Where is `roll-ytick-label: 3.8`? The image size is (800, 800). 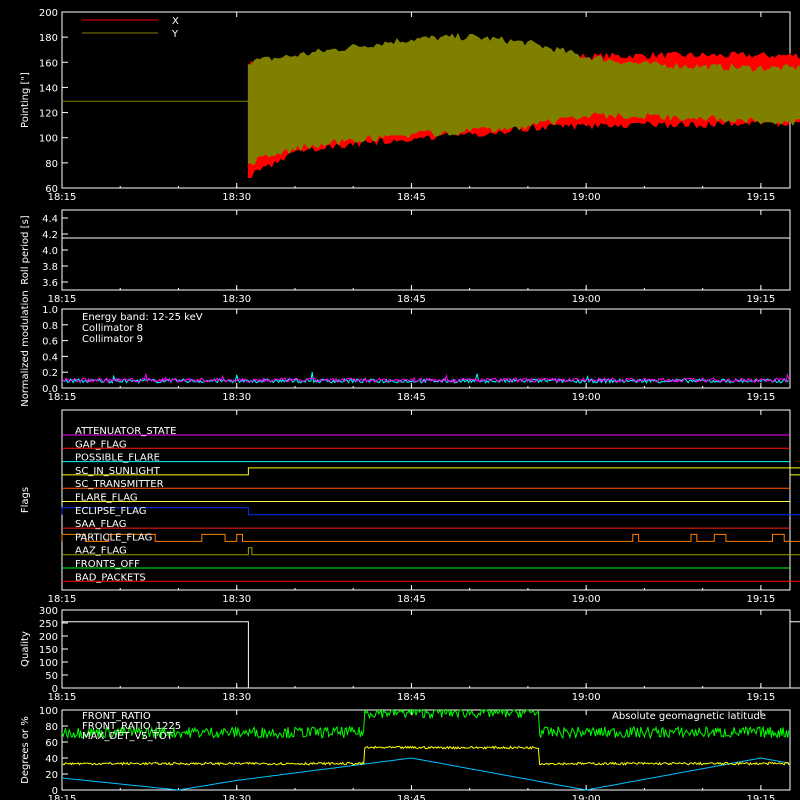 roll-ytick-label: 3.8 is located at coordinates (50, 267).